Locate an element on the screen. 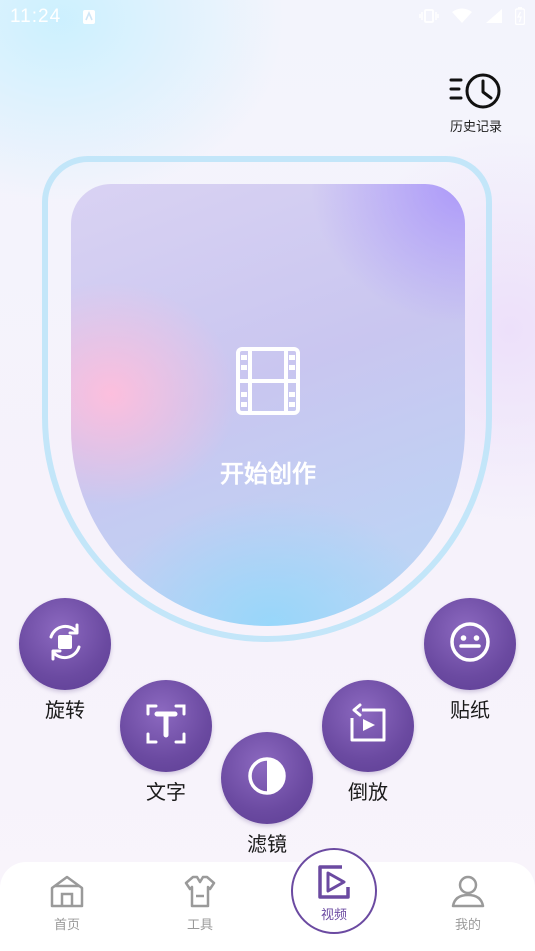  history-clock-icon is located at coordinates (476, 94).